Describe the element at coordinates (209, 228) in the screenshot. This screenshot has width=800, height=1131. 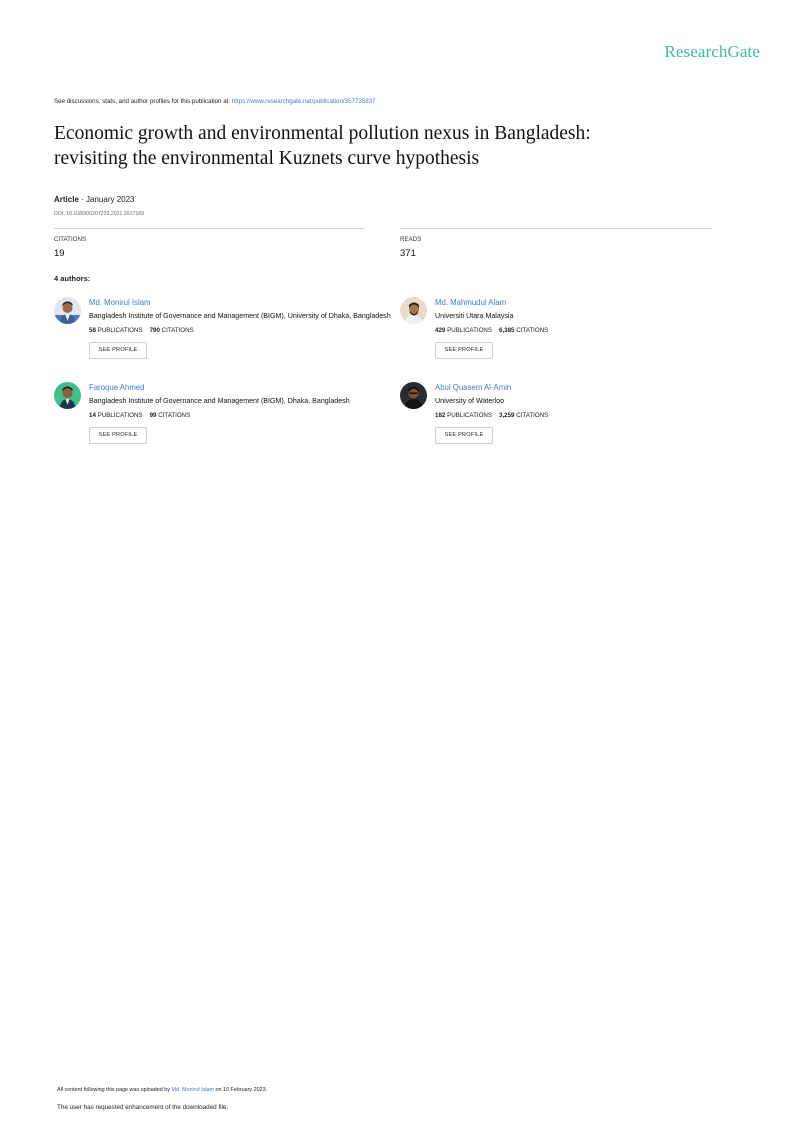
I see `citations-divider` at that location.